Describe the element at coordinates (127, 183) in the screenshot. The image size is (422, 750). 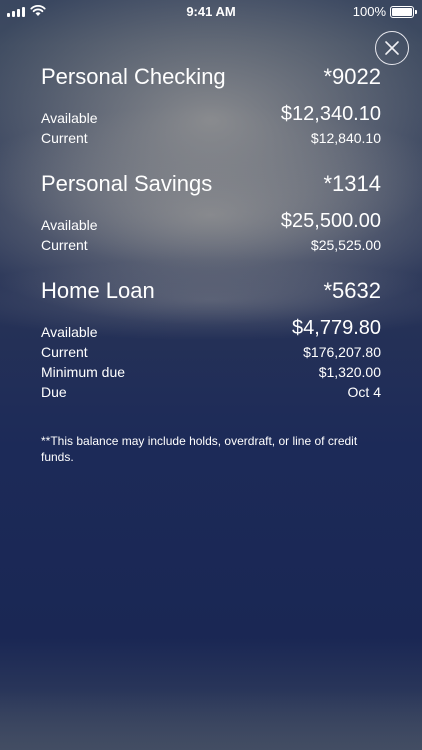
I see `account-name: Personal Savings` at that location.